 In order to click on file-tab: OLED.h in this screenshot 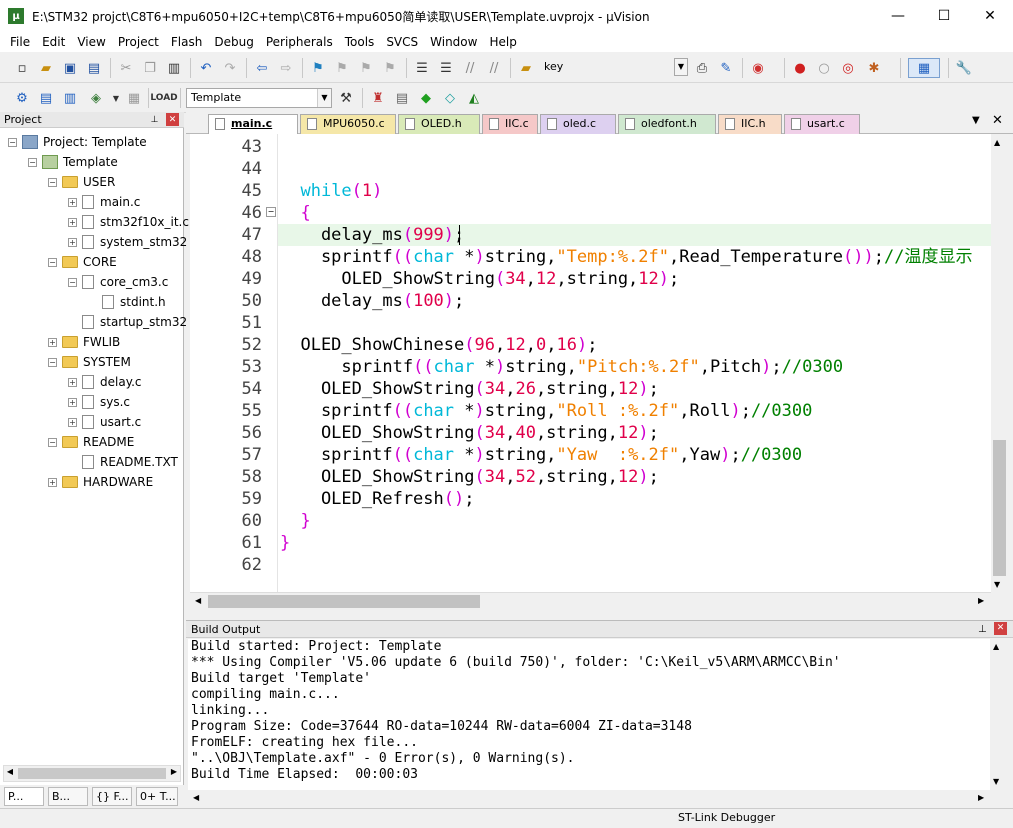, I will do `click(439, 124)`.